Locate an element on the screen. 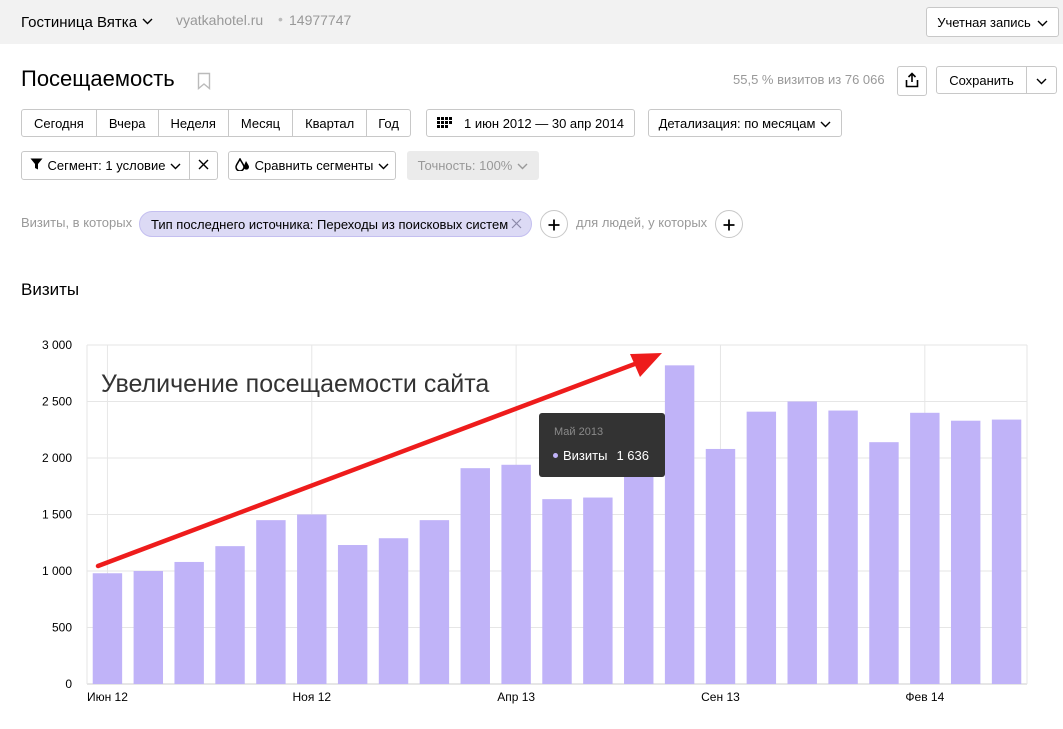  segment-button: Сегмент: 1 условие is located at coordinates (105, 165).